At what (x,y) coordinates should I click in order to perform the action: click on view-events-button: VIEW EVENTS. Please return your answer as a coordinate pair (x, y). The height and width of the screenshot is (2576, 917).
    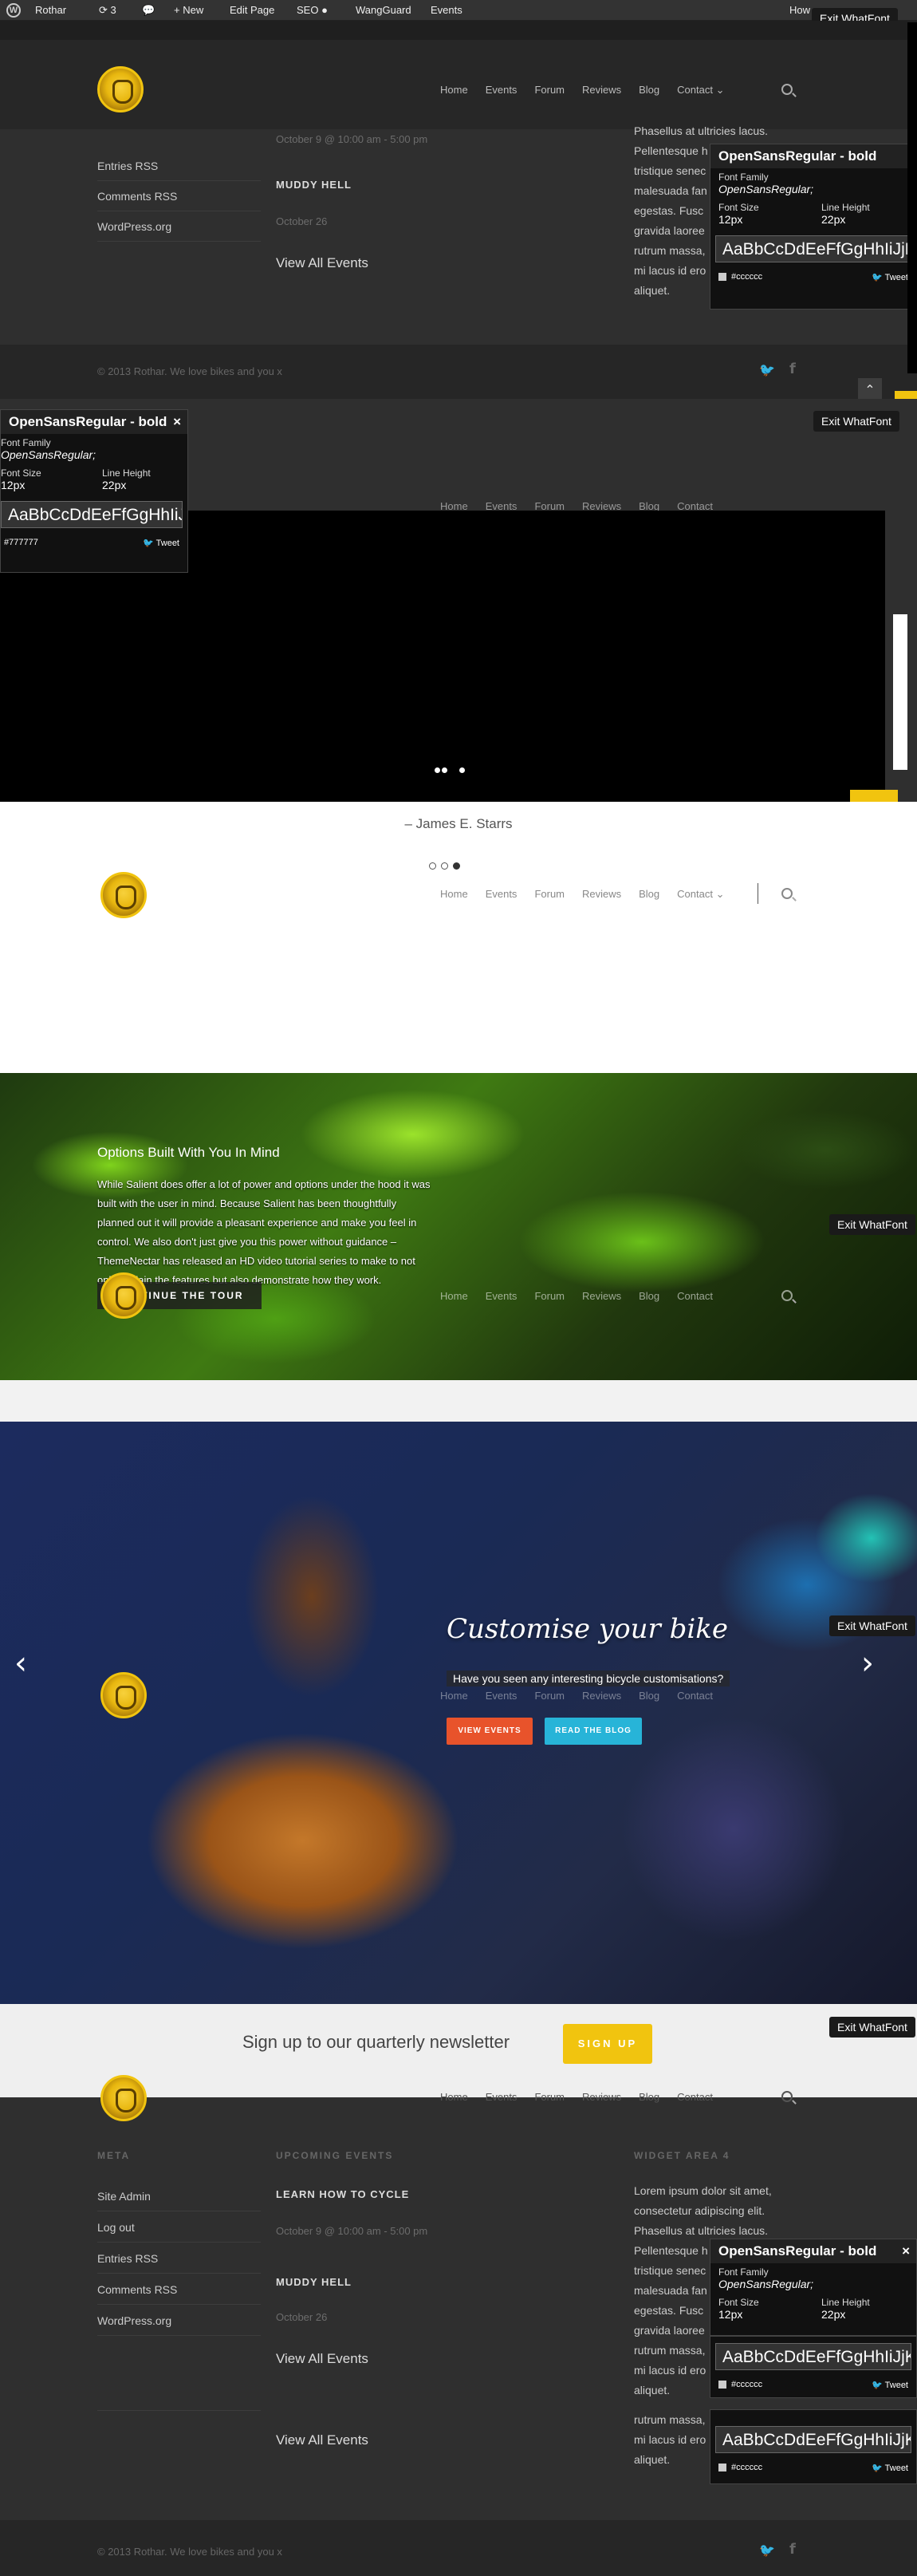
    Looking at the image, I should click on (490, 1732).